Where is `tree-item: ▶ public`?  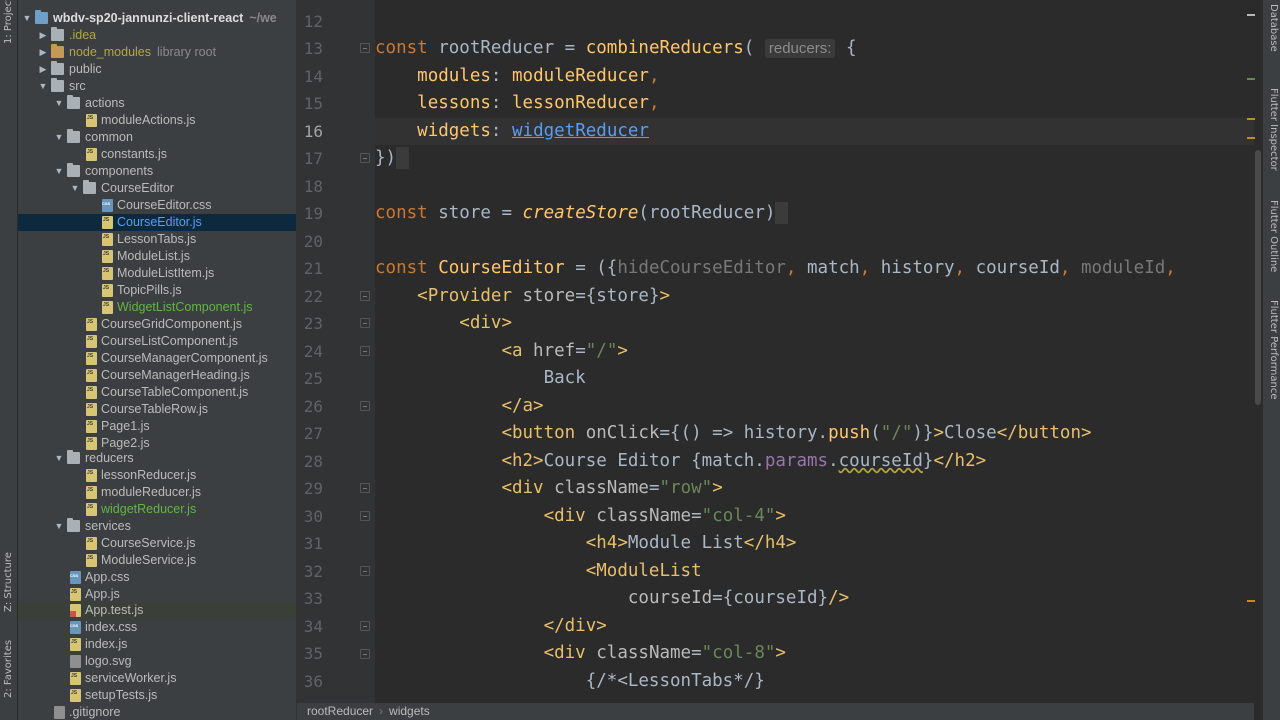
tree-item: ▶ public is located at coordinates (157, 69).